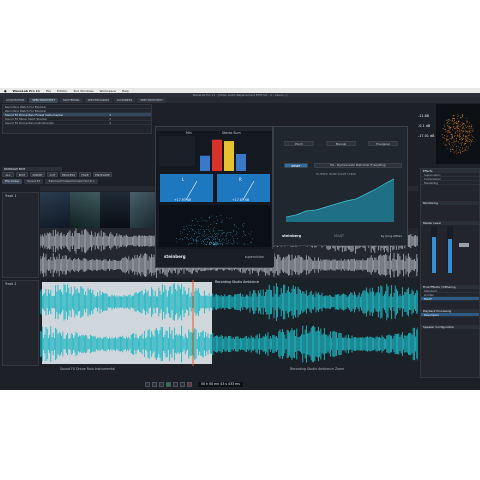 The image size is (480, 480). I want to click on level-readout: -17.01 dB, so click(426, 136).